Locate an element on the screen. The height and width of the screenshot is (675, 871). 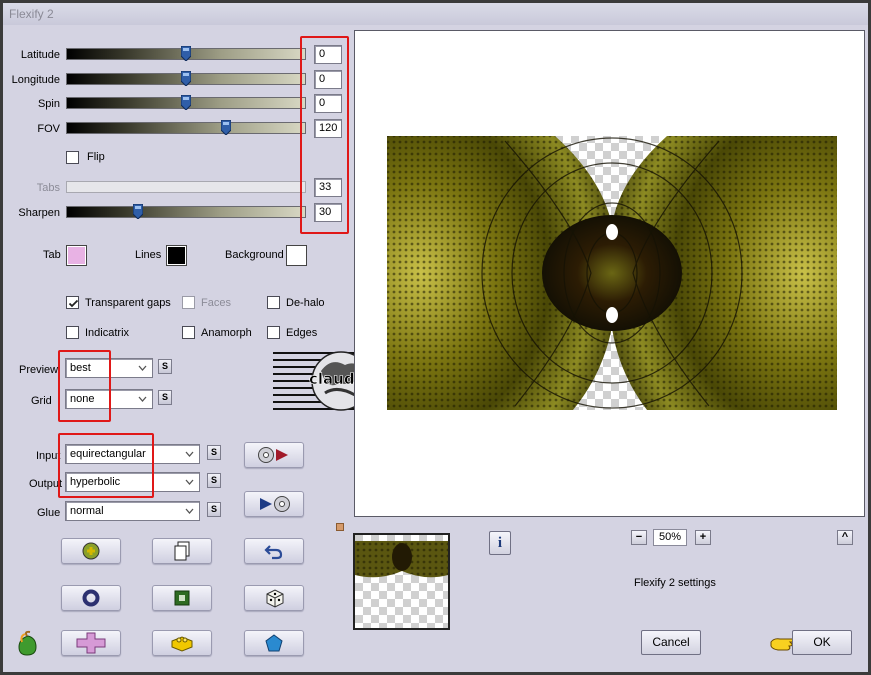
pear-logo-icon is located at coordinates (27, 643).